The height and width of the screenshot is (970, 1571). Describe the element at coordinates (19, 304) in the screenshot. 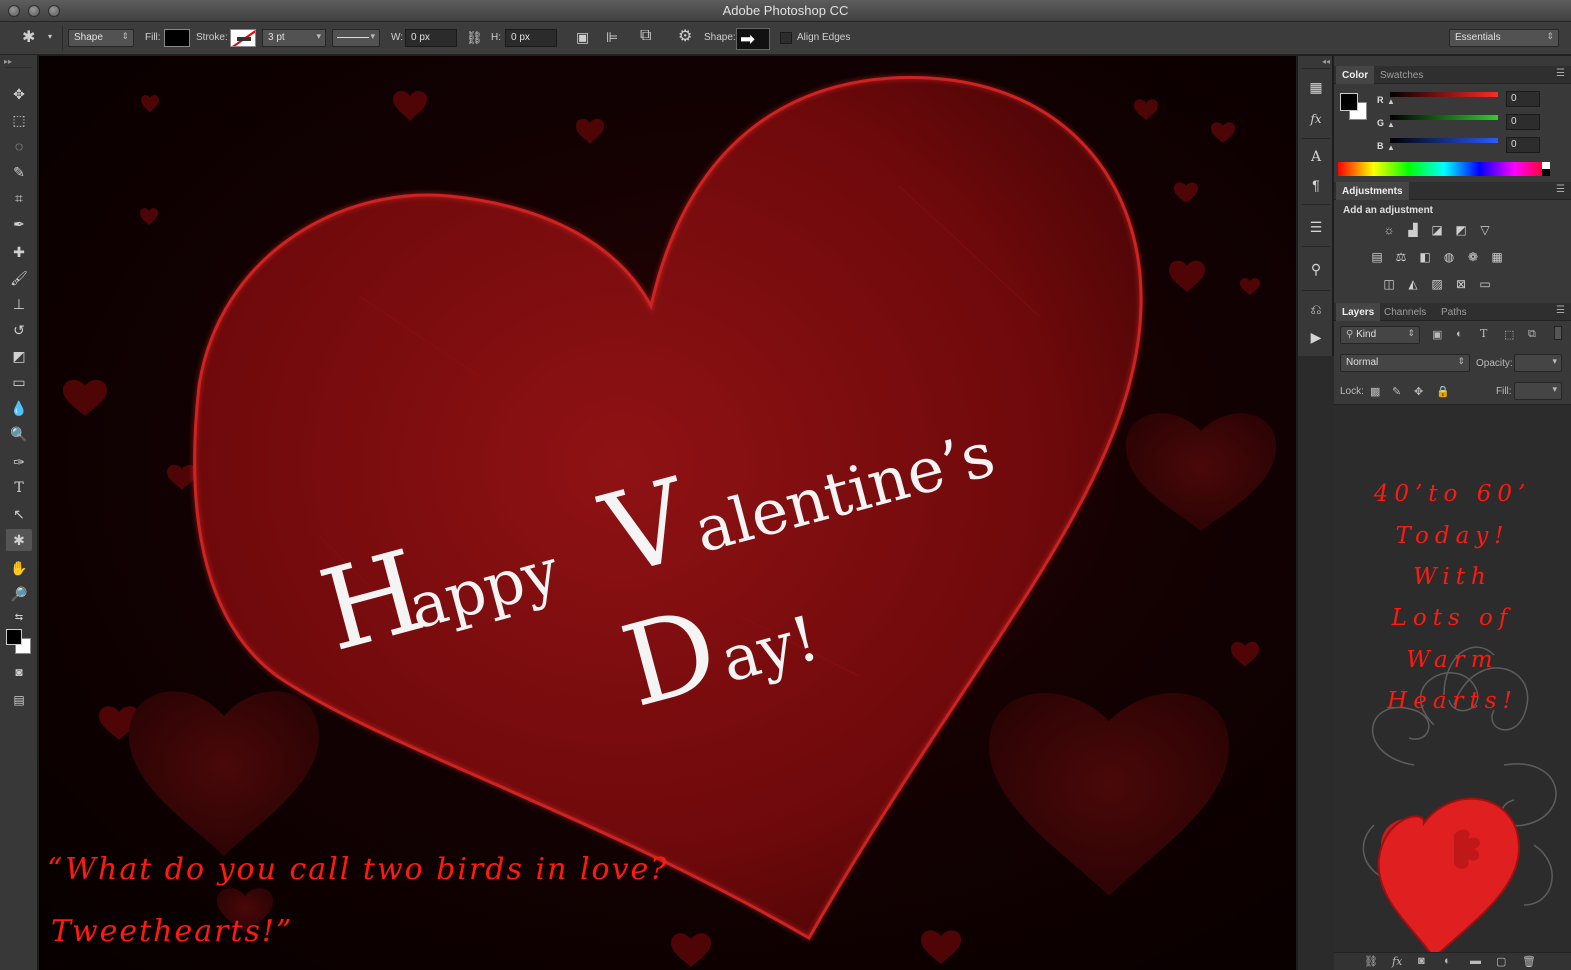

I see `clone-stamp-tool-icon: ⊥` at that location.